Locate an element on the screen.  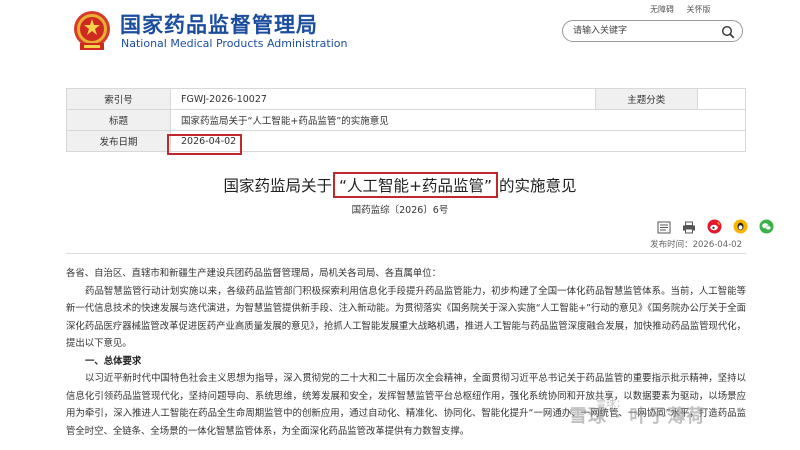
title-prefix: 国家药监局关于 is located at coordinates (277, 186).